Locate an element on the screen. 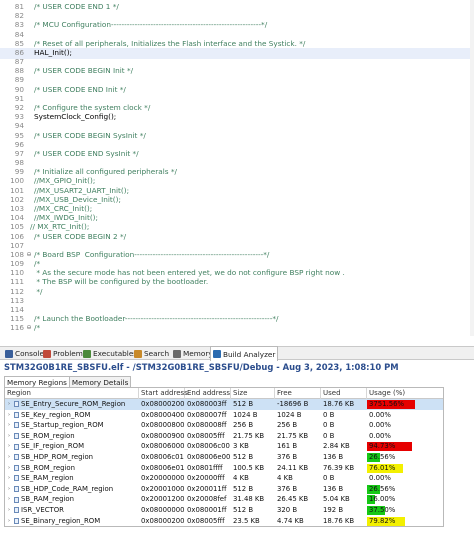 The image size is (474, 551). end-address-cell: 0x080007ff is located at coordinates (207, 414).